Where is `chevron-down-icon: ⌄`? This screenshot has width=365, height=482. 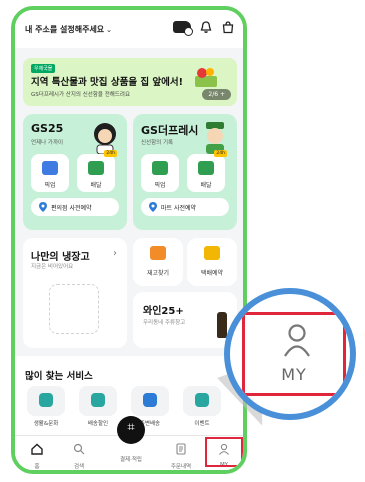
chevron-down-icon: ⌄ is located at coordinates (109, 30).